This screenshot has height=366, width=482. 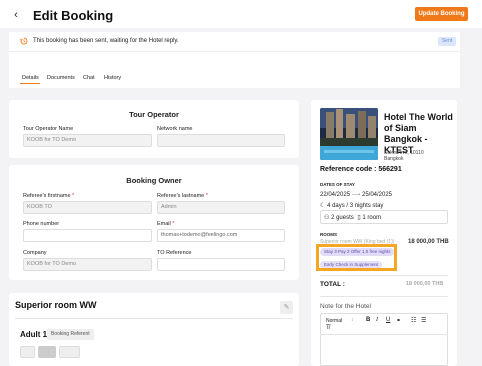 I want to click on booking-referent-badge: Booking Referent, so click(x=70, y=334).